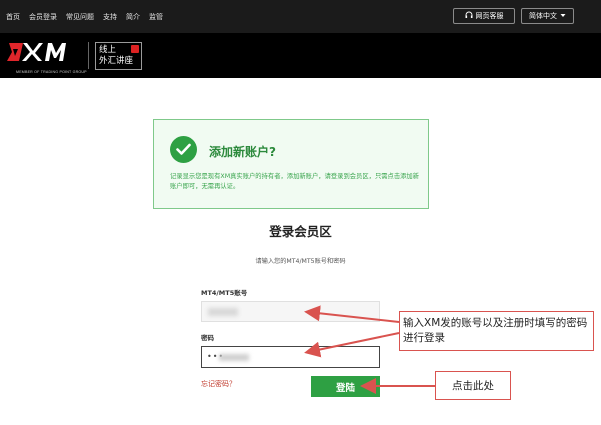  Describe the element at coordinates (223, 312) in the screenshot. I see `redacted-account-value` at that location.